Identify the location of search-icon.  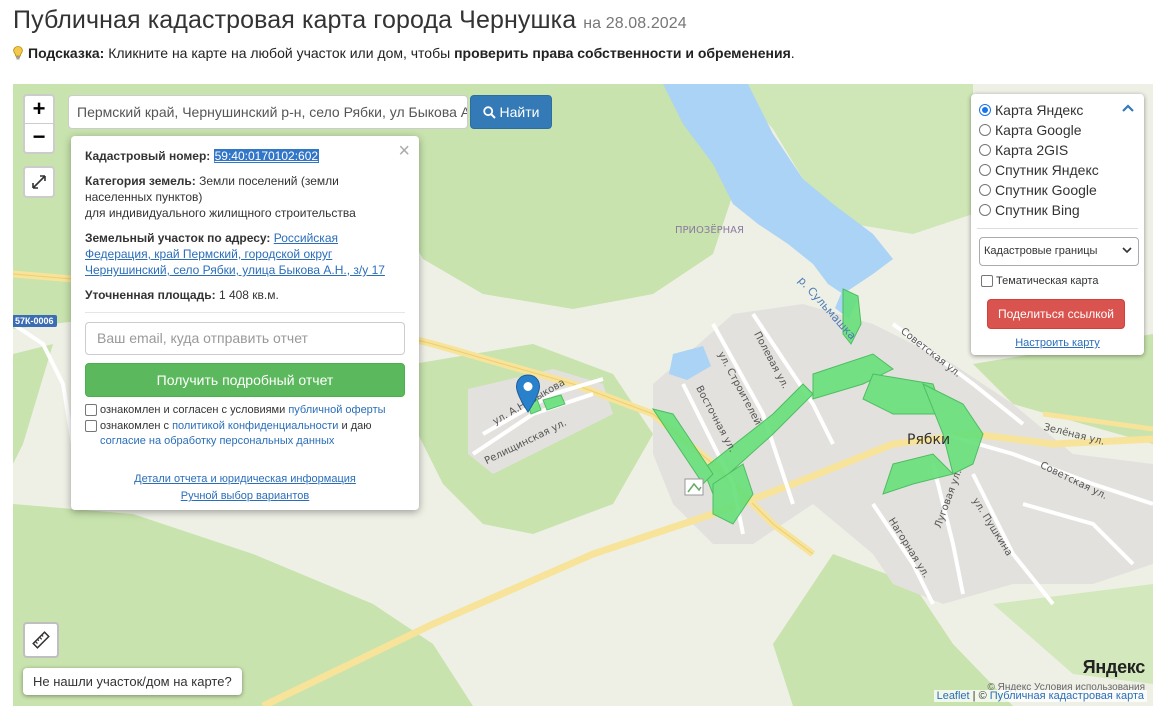
(489, 112).